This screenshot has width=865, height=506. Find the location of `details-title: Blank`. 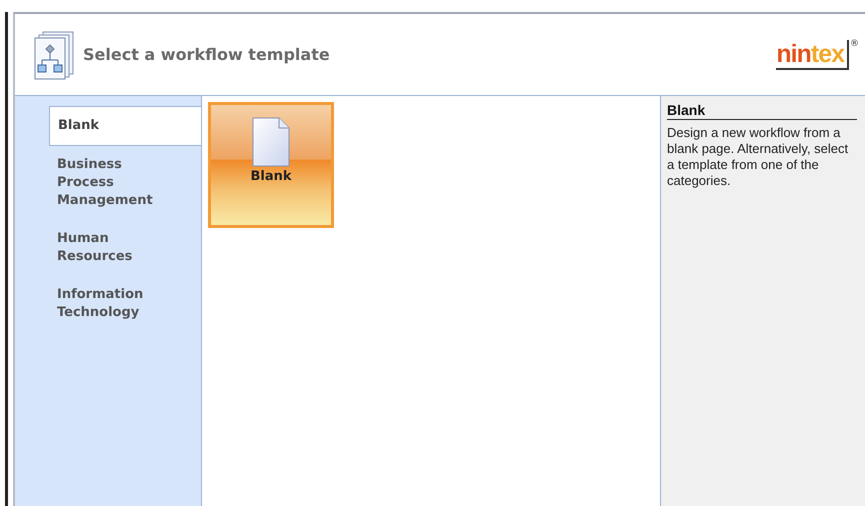

details-title: Blank is located at coordinates (762, 111).